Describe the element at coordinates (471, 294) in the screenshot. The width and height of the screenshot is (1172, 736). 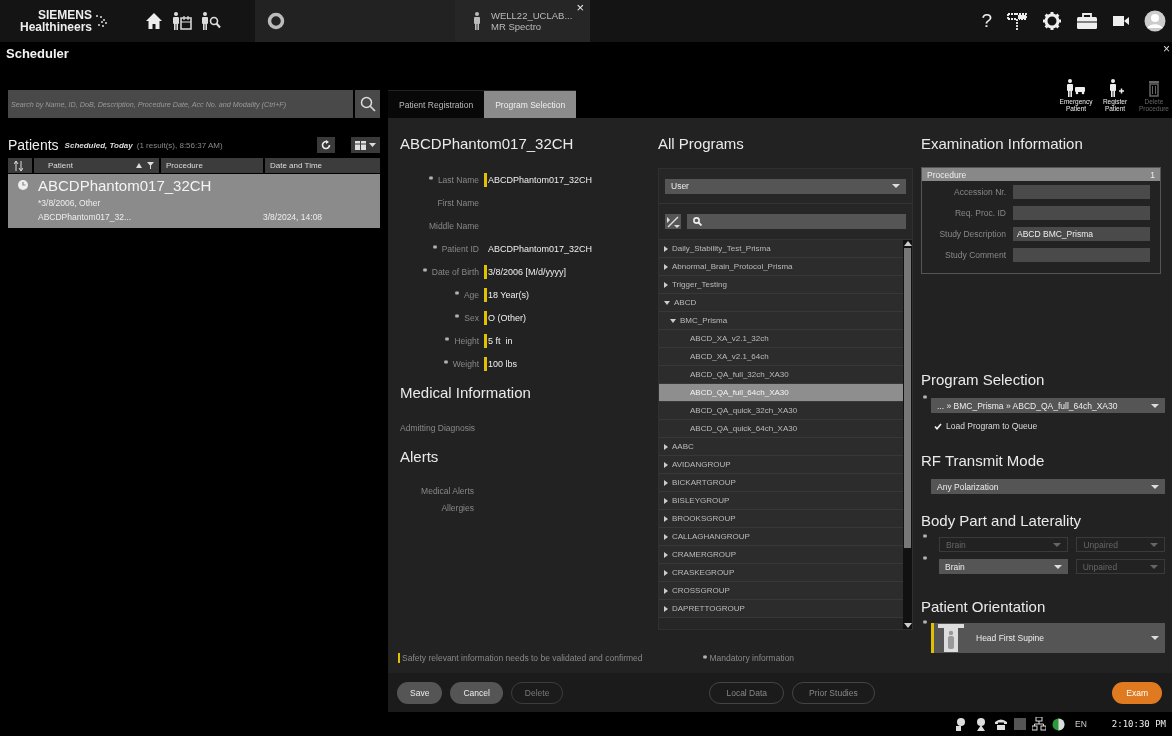
I see `field-label: Age` at that location.